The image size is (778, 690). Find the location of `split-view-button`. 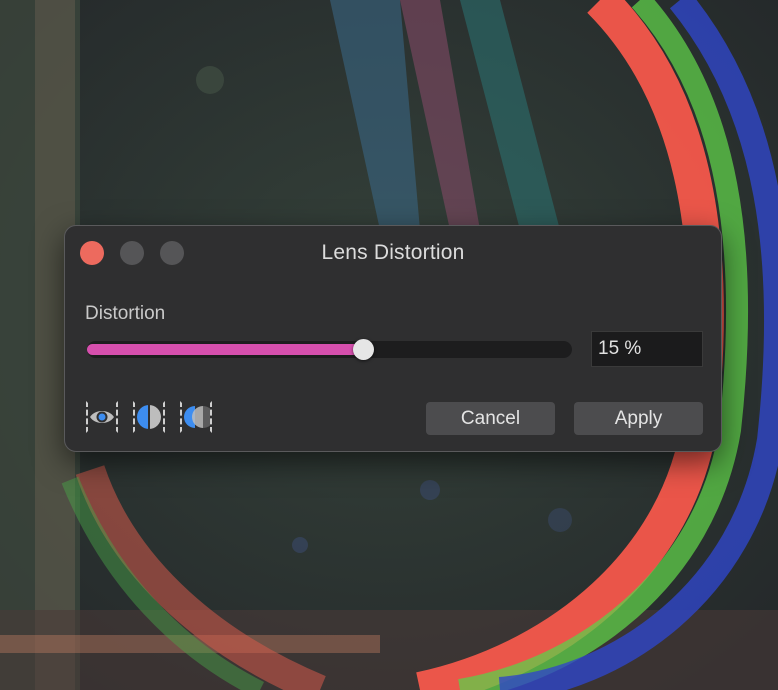

split-view-button is located at coordinates (149, 417).